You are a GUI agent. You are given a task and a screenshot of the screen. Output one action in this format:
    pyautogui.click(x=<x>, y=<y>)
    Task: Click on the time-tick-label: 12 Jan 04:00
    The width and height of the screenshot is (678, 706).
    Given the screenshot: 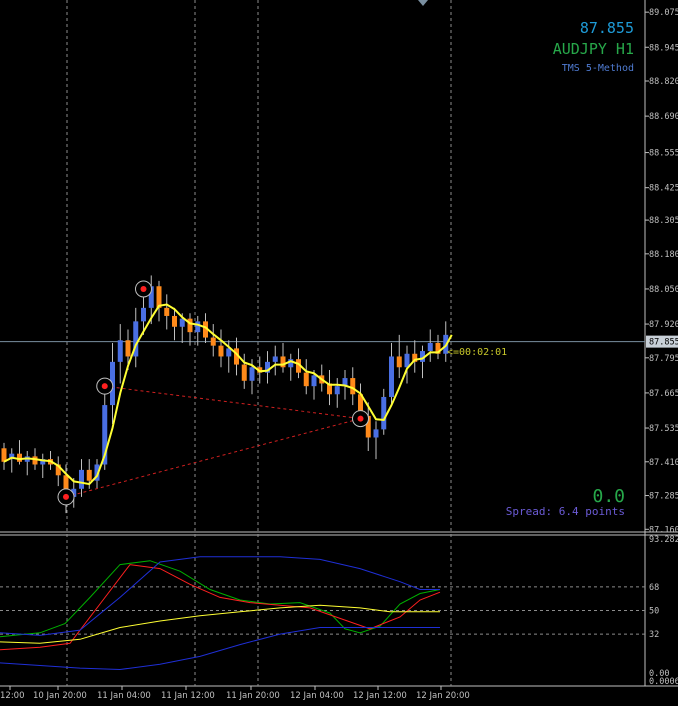 What is the action you would take?
    pyautogui.click(x=317, y=696)
    